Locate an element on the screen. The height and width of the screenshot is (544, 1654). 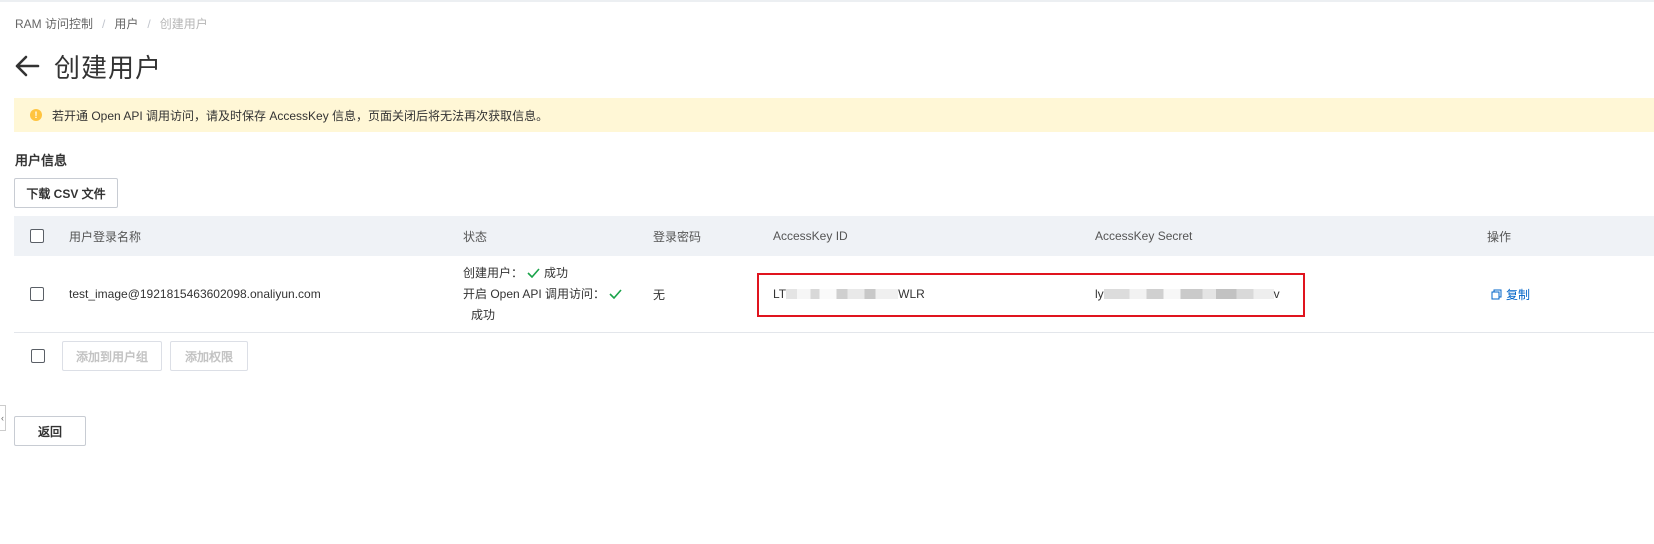
breadcrumb-current: 创建用户 is located at coordinates (183, 24).